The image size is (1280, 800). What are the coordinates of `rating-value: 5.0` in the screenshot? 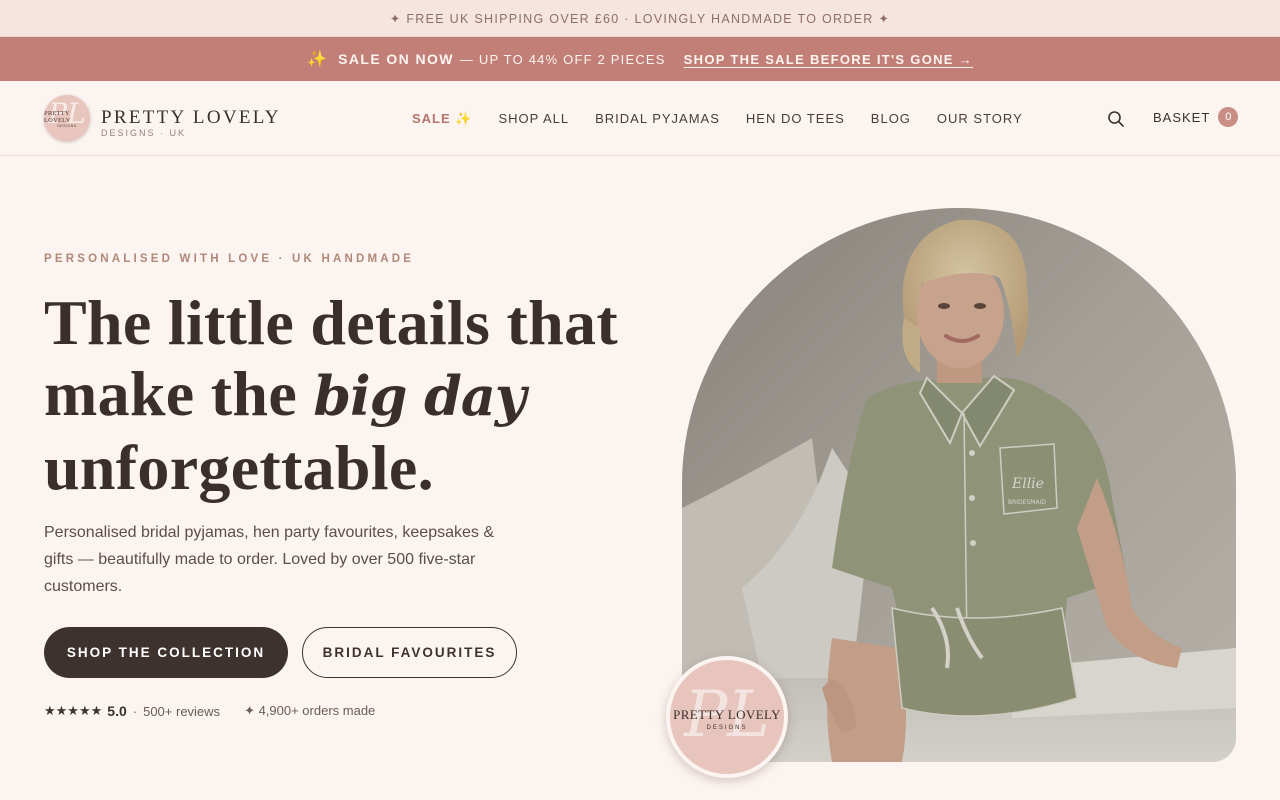 It's located at (117, 711).